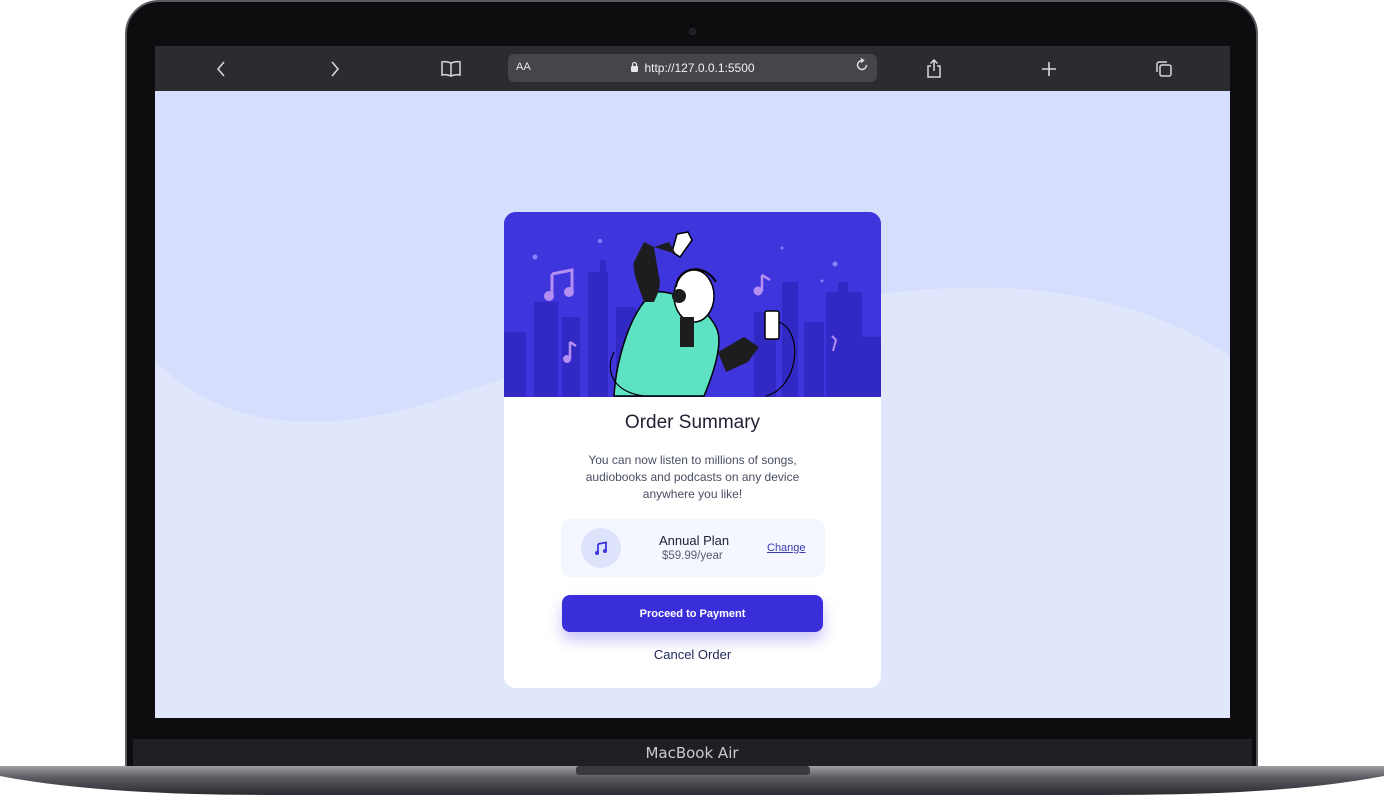 This screenshot has width=1384, height=795. I want to click on cancel-order-link: Cancel Order, so click(692, 654).